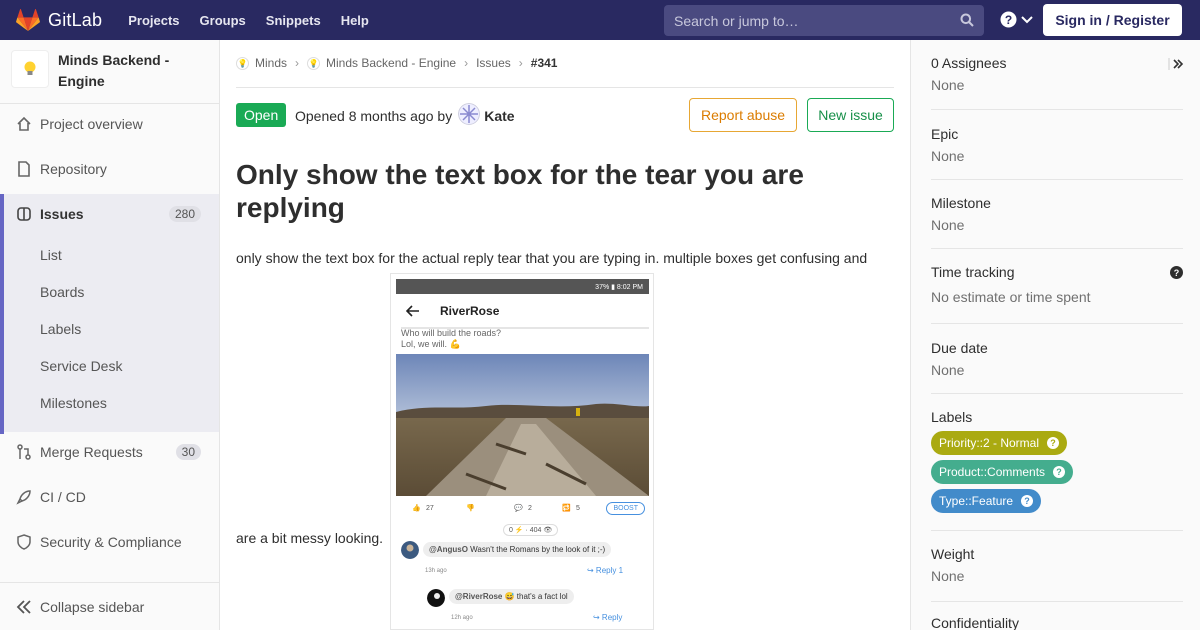 This screenshot has height=630, width=1200. I want to click on comment-time: 12h ago, so click(462, 618).